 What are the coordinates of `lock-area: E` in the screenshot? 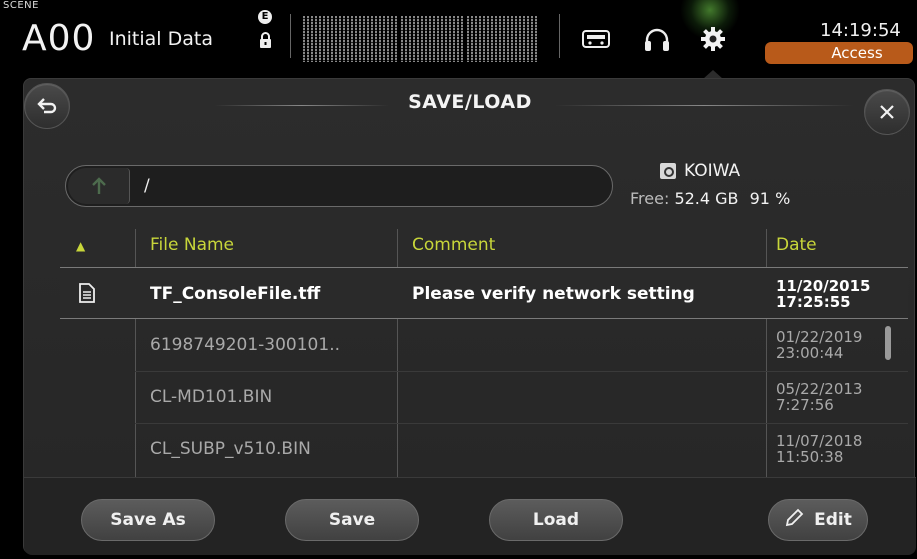 It's located at (266, 30).